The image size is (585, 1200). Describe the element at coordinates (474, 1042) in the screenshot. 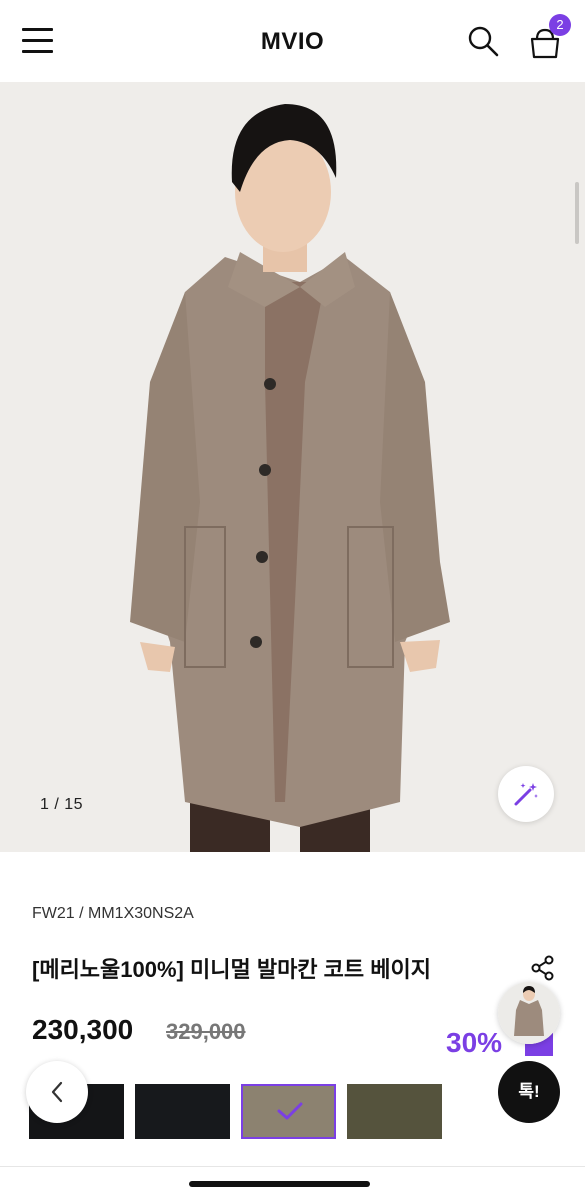

I see `discount-rate: 30%` at that location.